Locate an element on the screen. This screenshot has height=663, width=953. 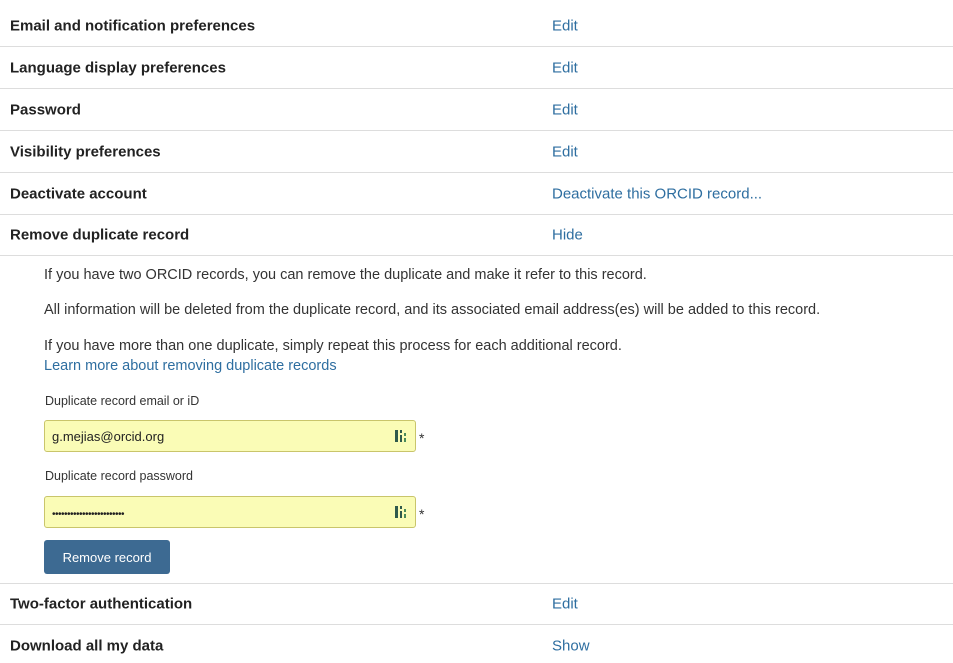
duplicate-password-input is located at coordinates (217, 514).